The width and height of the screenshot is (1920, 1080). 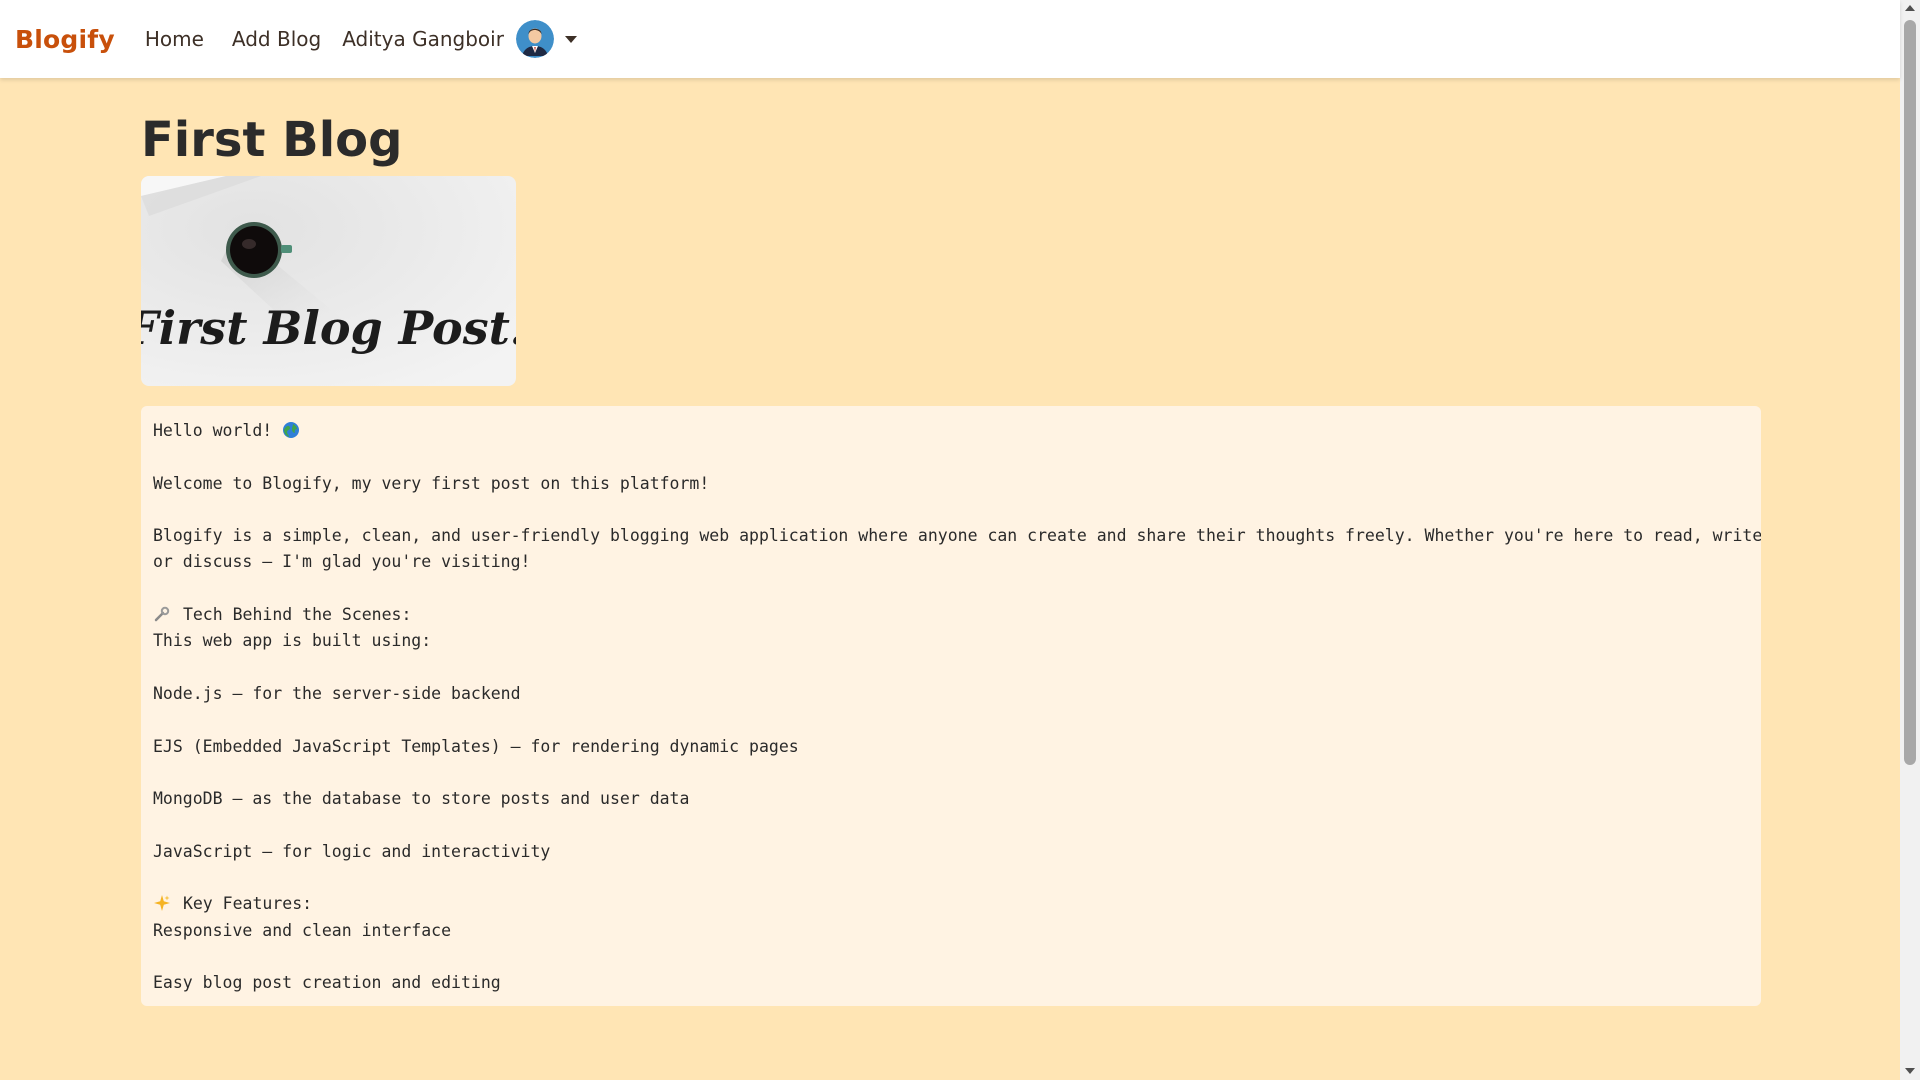 What do you see at coordinates (951, 615) in the screenshot?
I see `post-line: Tech Behind the Scenes:` at bounding box center [951, 615].